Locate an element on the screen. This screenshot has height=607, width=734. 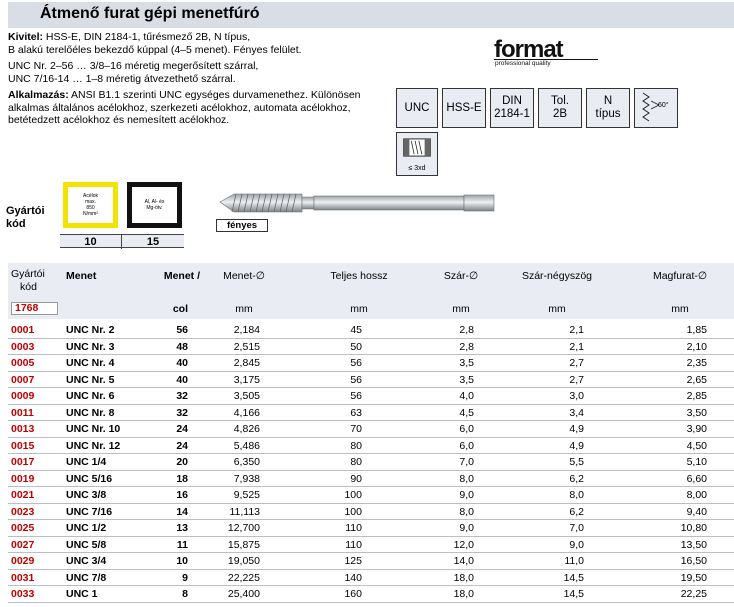
header-code-line1: Gyártói is located at coordinates (28, 274).